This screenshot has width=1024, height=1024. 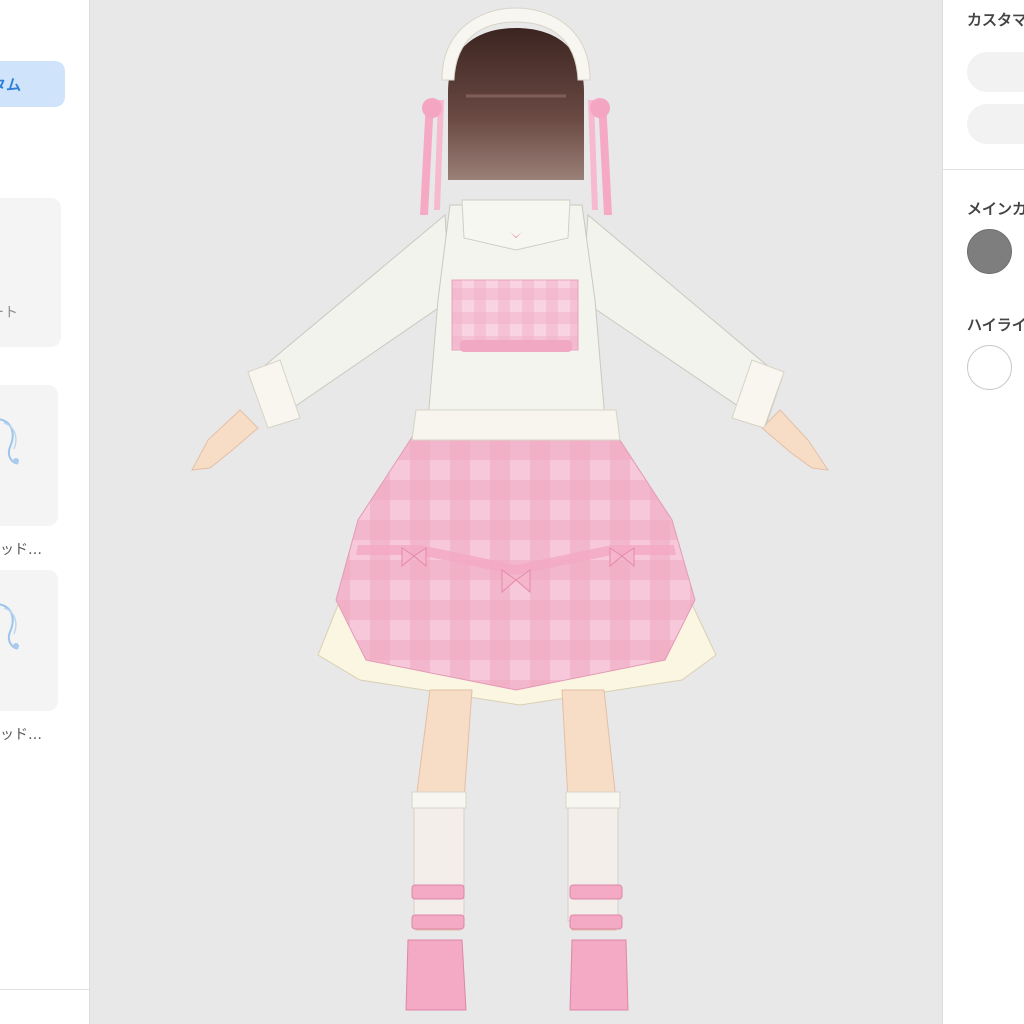 I want to click on right-panel: カスタマ メインカ ハイライ, so click(x=983, y=512).